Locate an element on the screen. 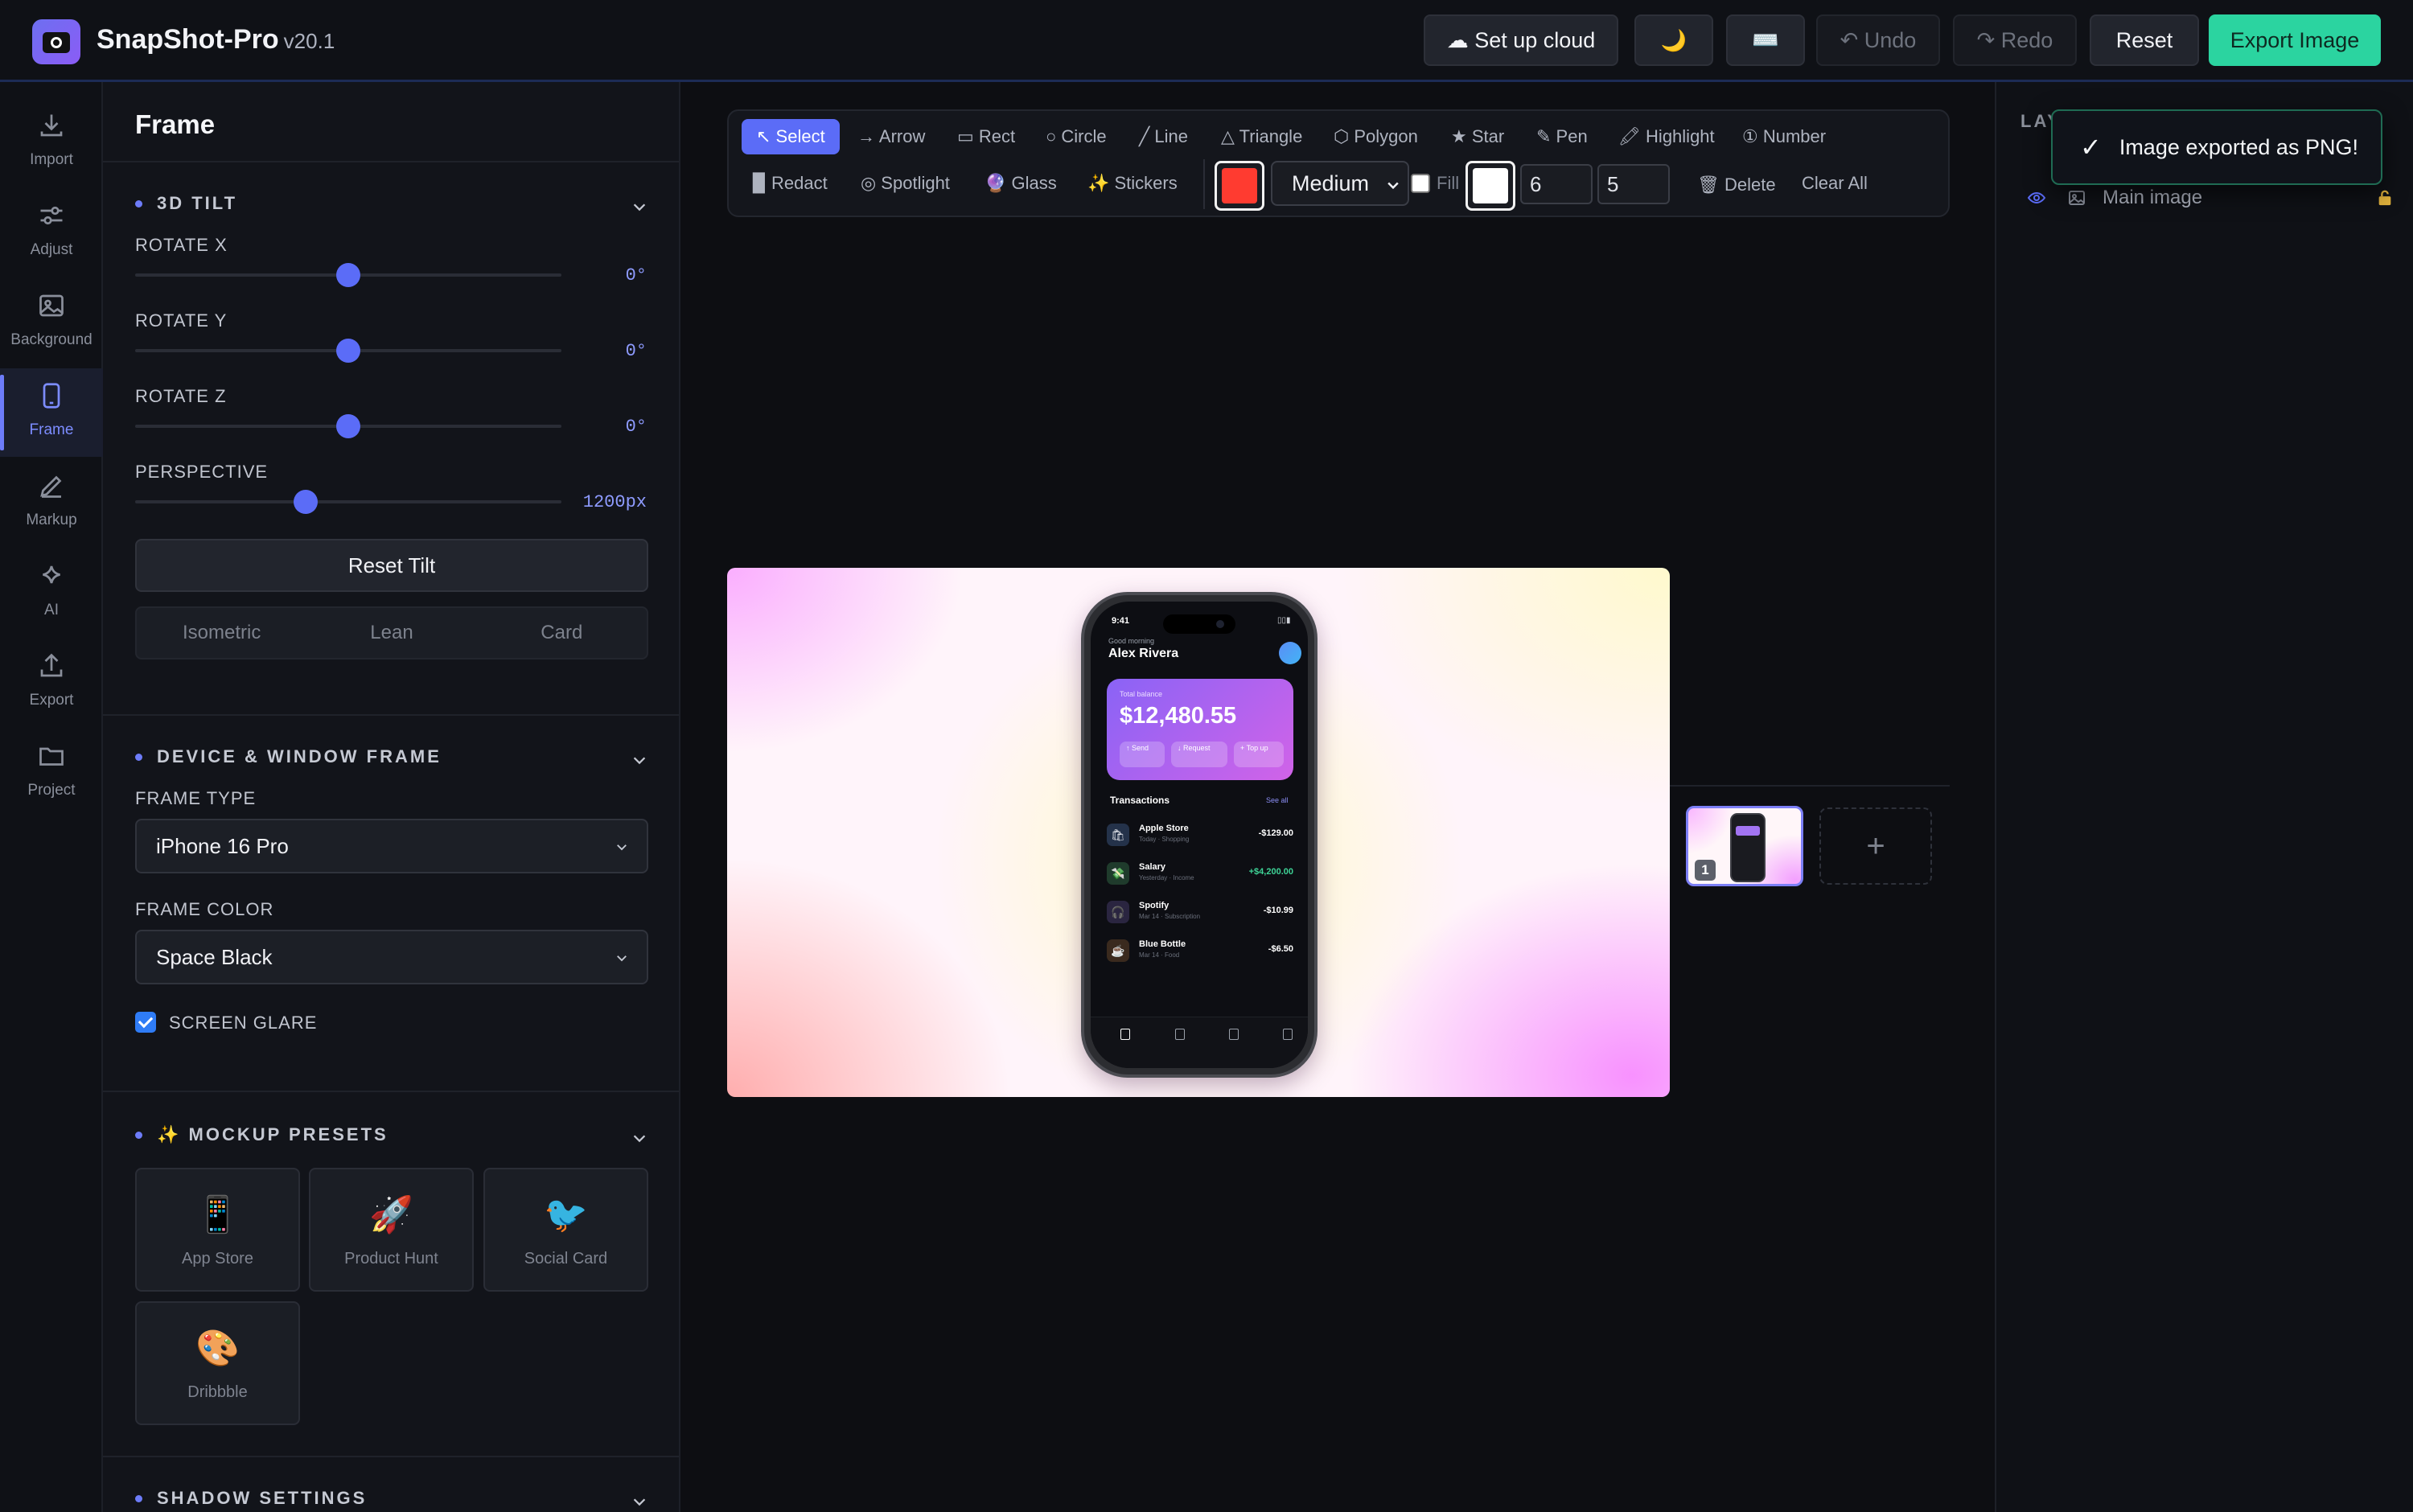  app-version: v20.1 is located at coordinates (309, 41).